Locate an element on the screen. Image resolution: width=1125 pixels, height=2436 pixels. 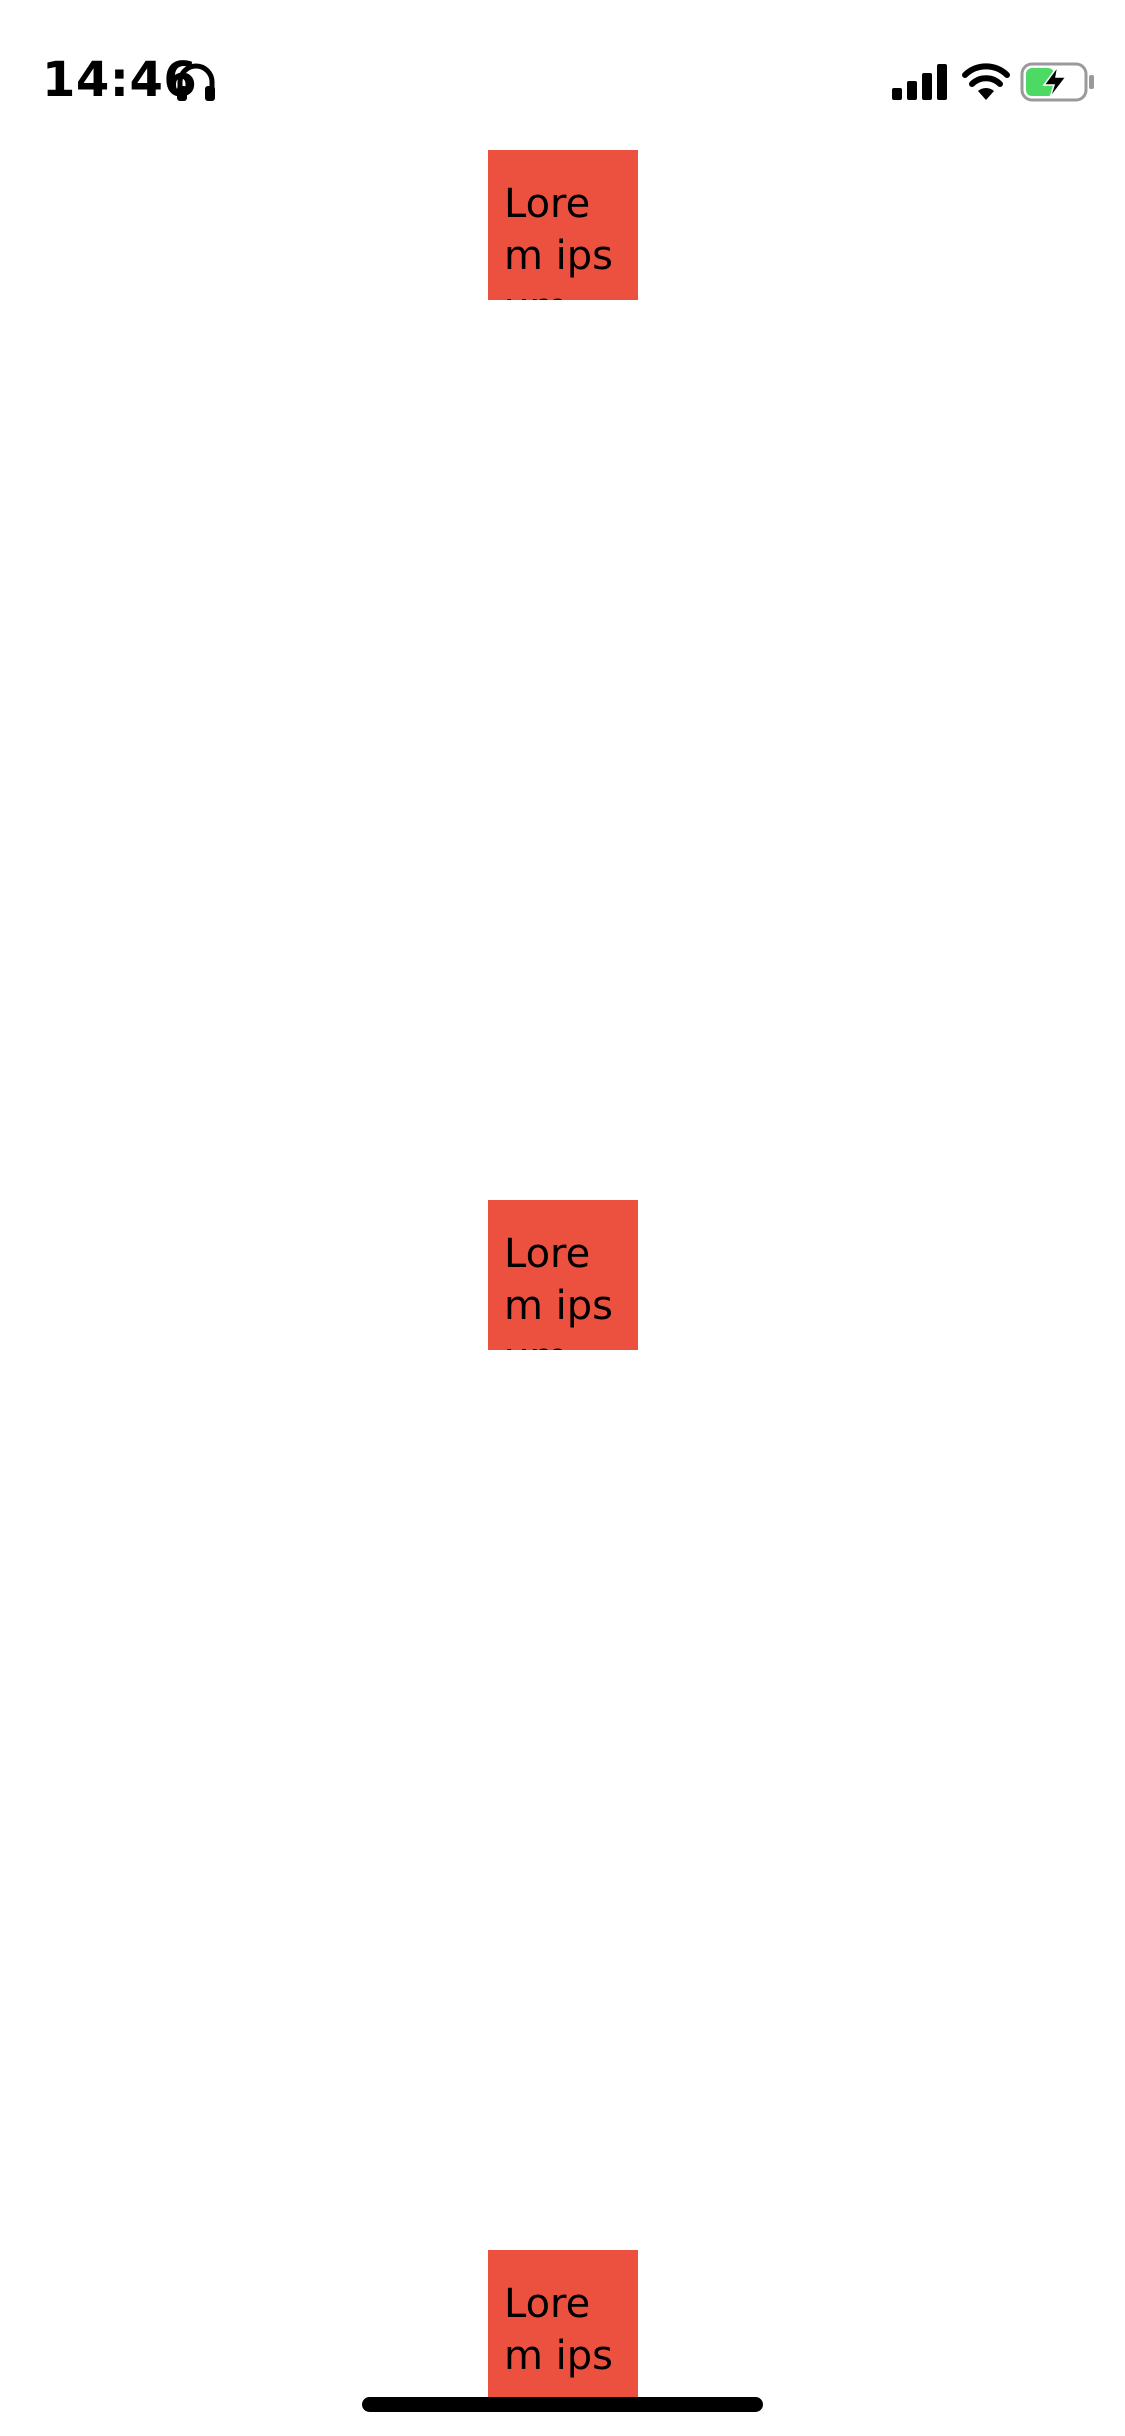
headphones-icon is located at coordinates (196, 82).